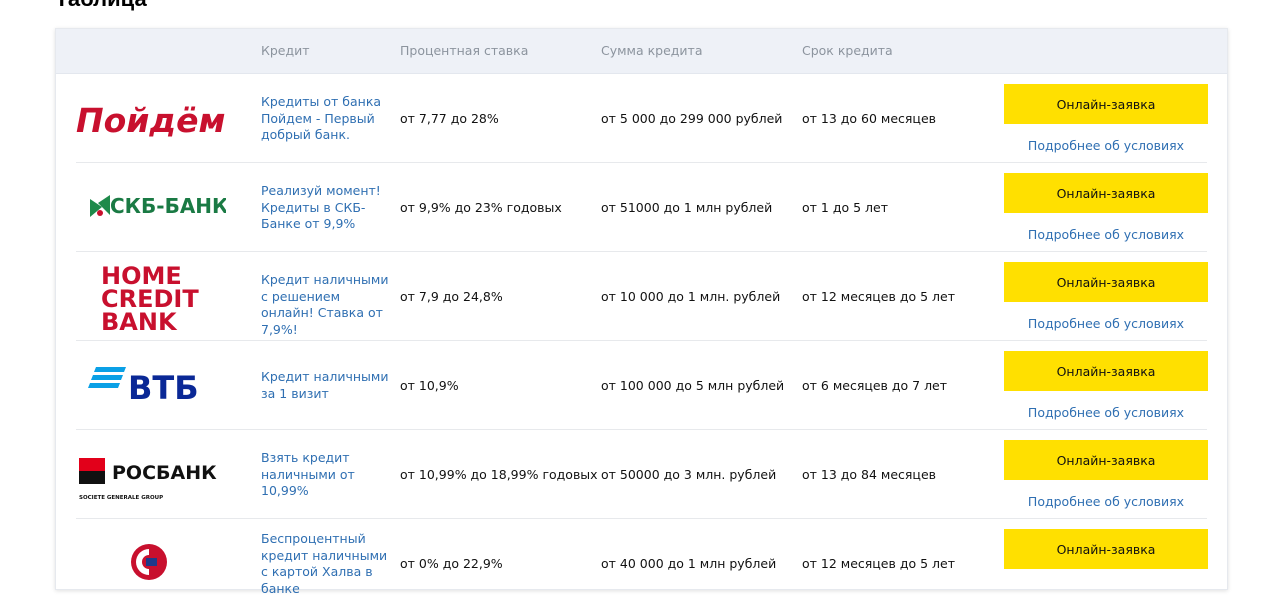 The height and width of the screenshot is (607, 1280). What do you see at coordinates (149, 562) in the screenshot?
I see `sovcombank-logo` at bounding box center [149, 562].